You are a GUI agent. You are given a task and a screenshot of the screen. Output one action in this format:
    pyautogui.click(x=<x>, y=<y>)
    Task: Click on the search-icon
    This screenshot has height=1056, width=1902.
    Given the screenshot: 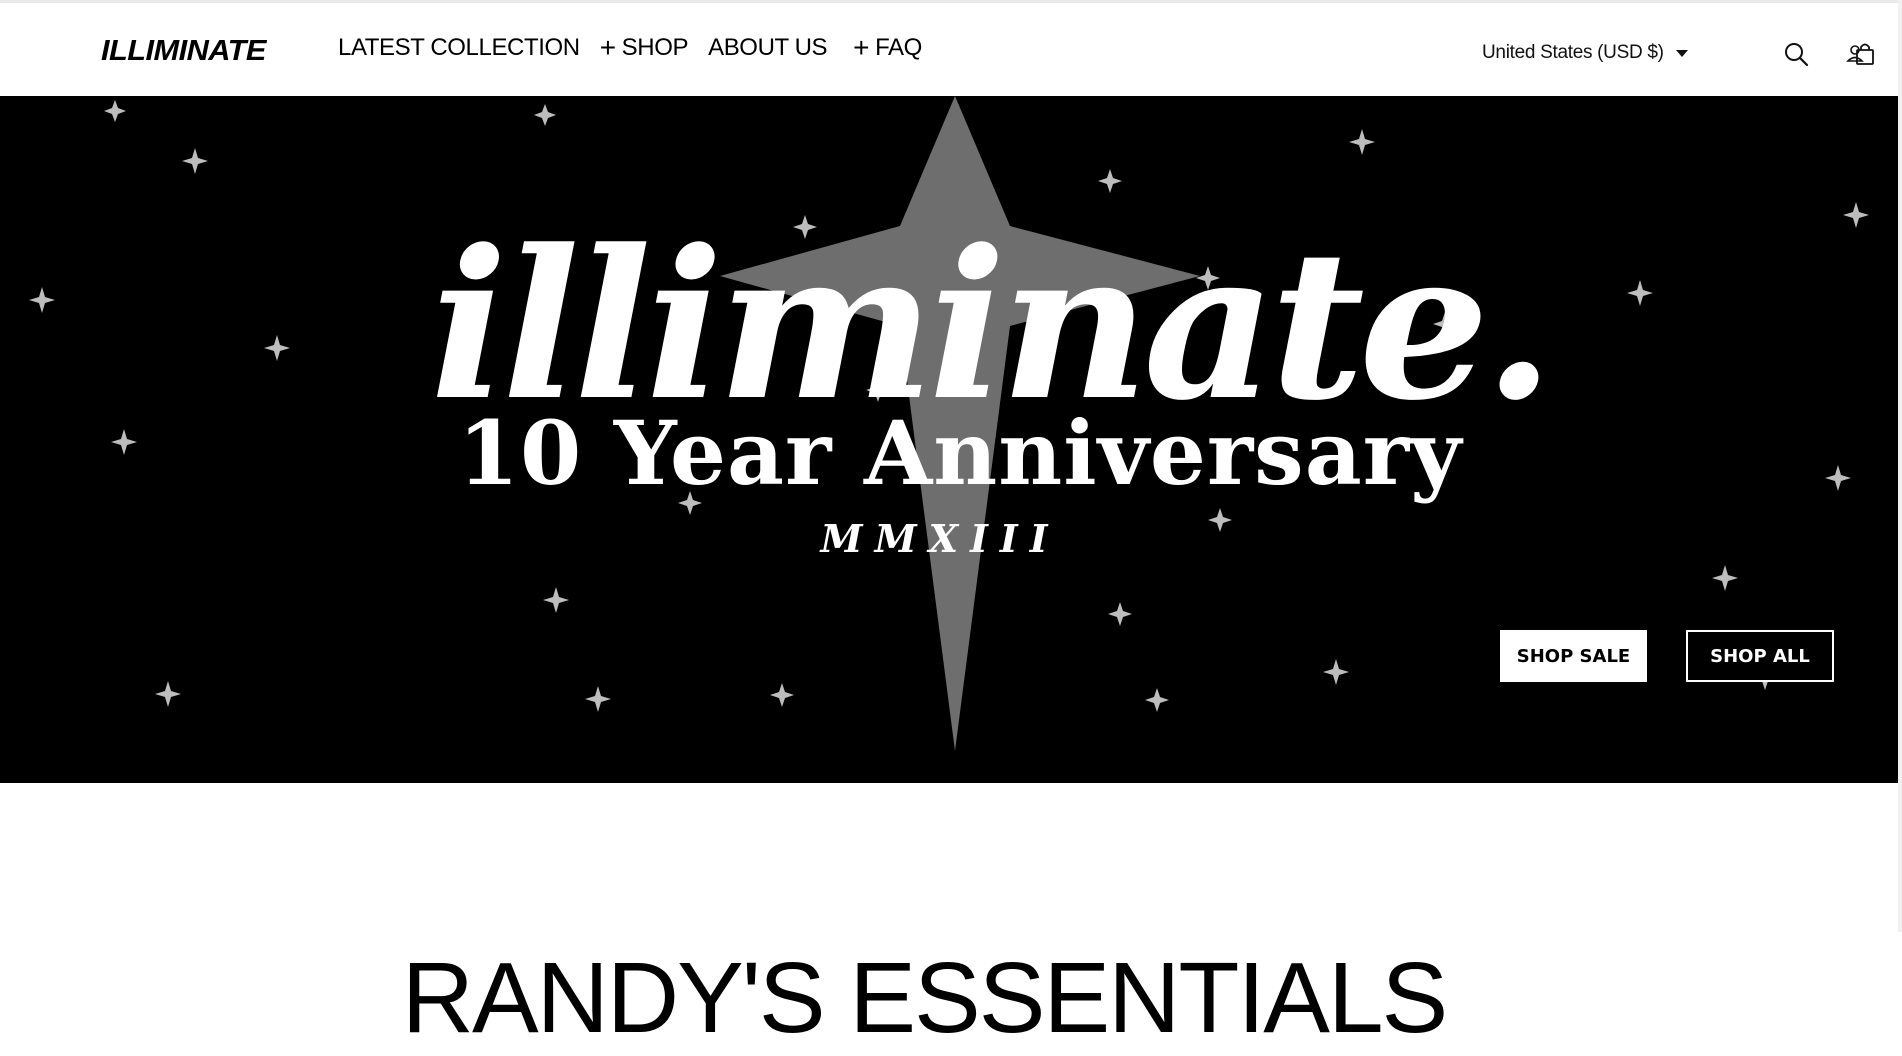 What is the action you would take?
    pyautogui.click(x=1796, y=54)
    